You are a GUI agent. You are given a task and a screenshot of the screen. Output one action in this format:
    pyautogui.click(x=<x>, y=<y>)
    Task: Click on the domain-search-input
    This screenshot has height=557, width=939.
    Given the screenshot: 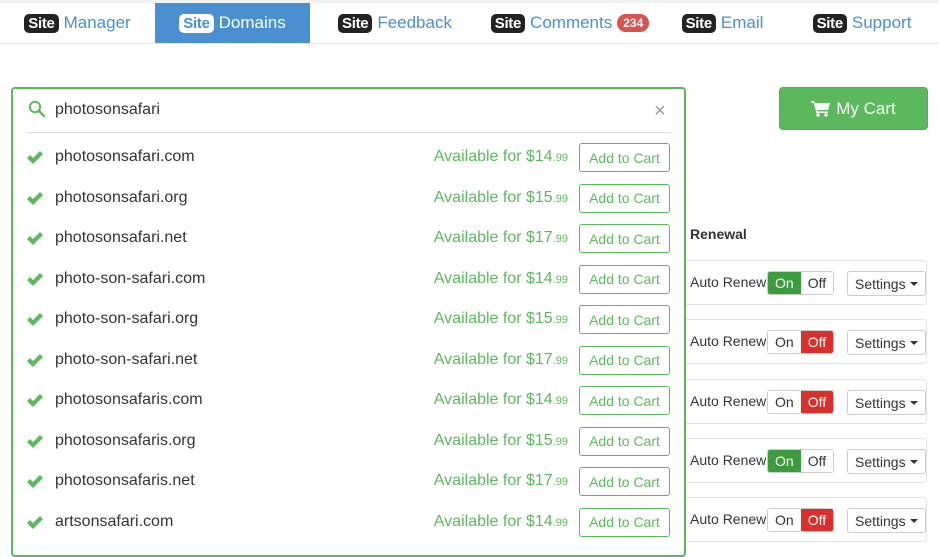 What is the action you would take?
    pyautogui.click(x=345, y=110)
    